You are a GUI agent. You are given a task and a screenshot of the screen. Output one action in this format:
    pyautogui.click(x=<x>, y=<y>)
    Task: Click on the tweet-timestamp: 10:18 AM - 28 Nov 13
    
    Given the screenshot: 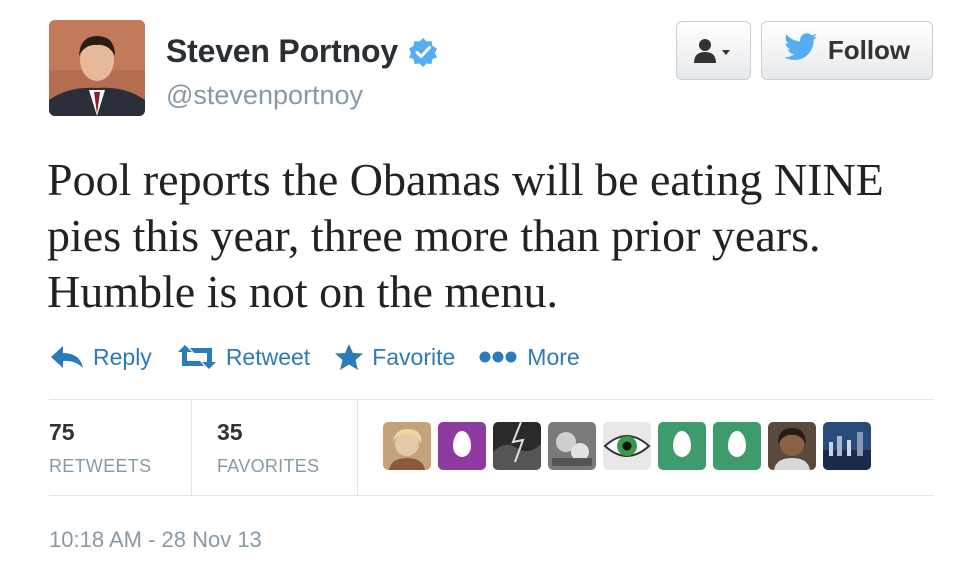 What is the action you would take?
    pyautogui.click(x=155, y=540)
    